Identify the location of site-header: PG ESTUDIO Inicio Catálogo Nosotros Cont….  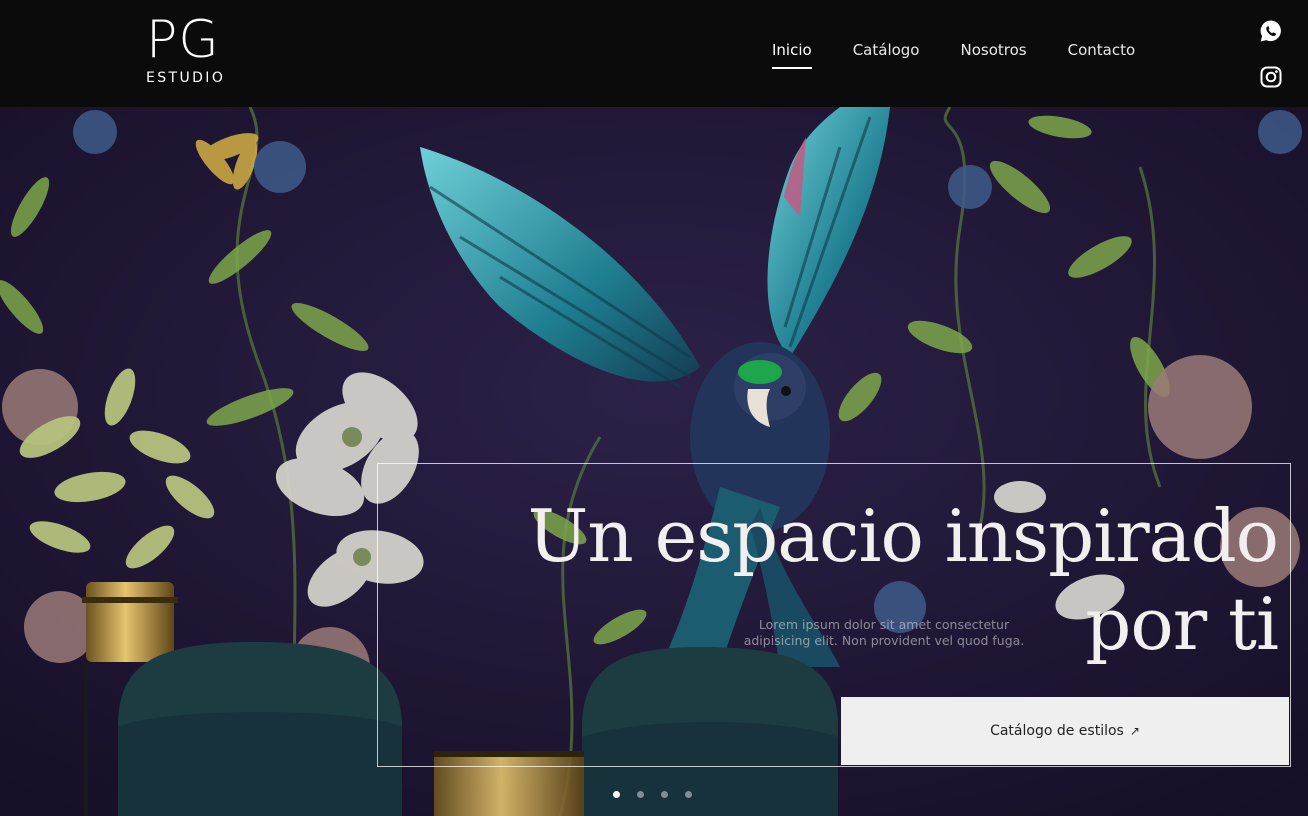
(654, 53).